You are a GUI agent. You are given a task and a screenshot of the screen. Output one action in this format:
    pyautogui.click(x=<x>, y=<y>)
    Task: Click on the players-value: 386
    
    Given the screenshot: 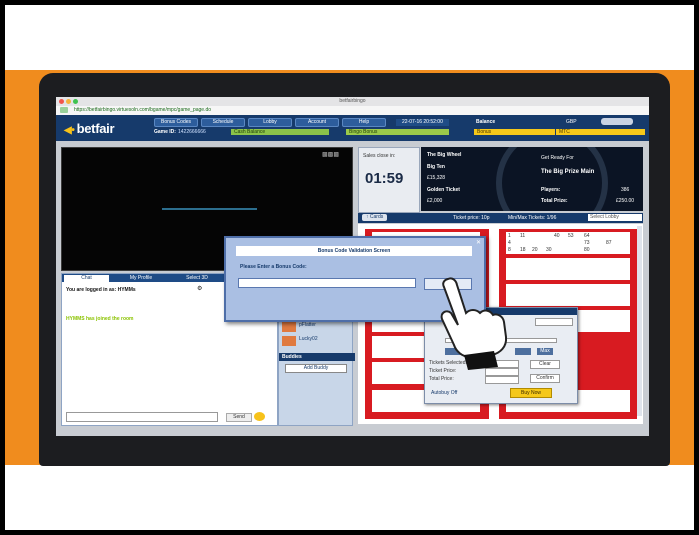 What is the action you would take?
    pyautogui.click(x=625, y=190)
    